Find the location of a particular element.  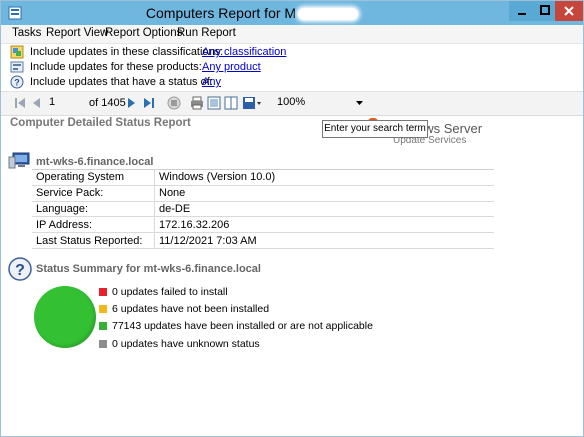

detail-value: None is located at coordinates (324, 193).